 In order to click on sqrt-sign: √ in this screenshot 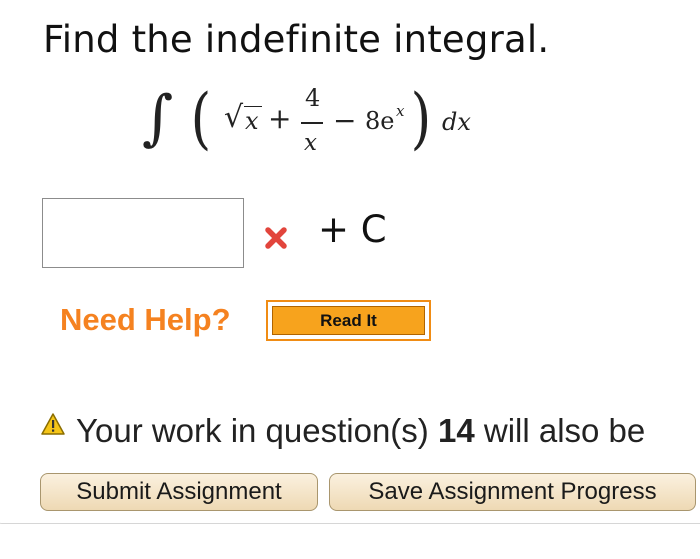, I will do `click(234, 117)`.